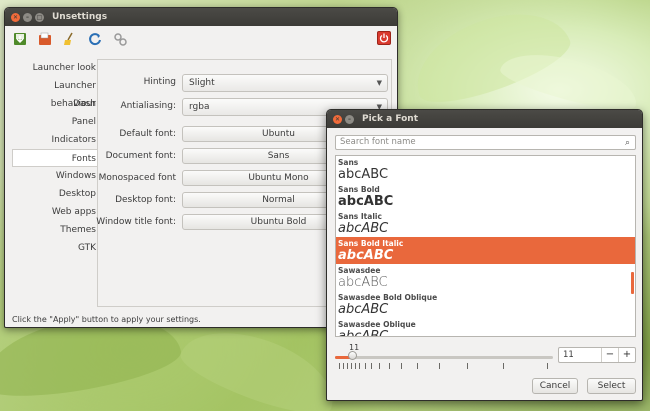 Image resolution: width=650 pixels, height=411 pixels. Describe the element at coordinates (377, 324) in the screenshot. I see `font-name: Sawasdee Oblique` at that location.